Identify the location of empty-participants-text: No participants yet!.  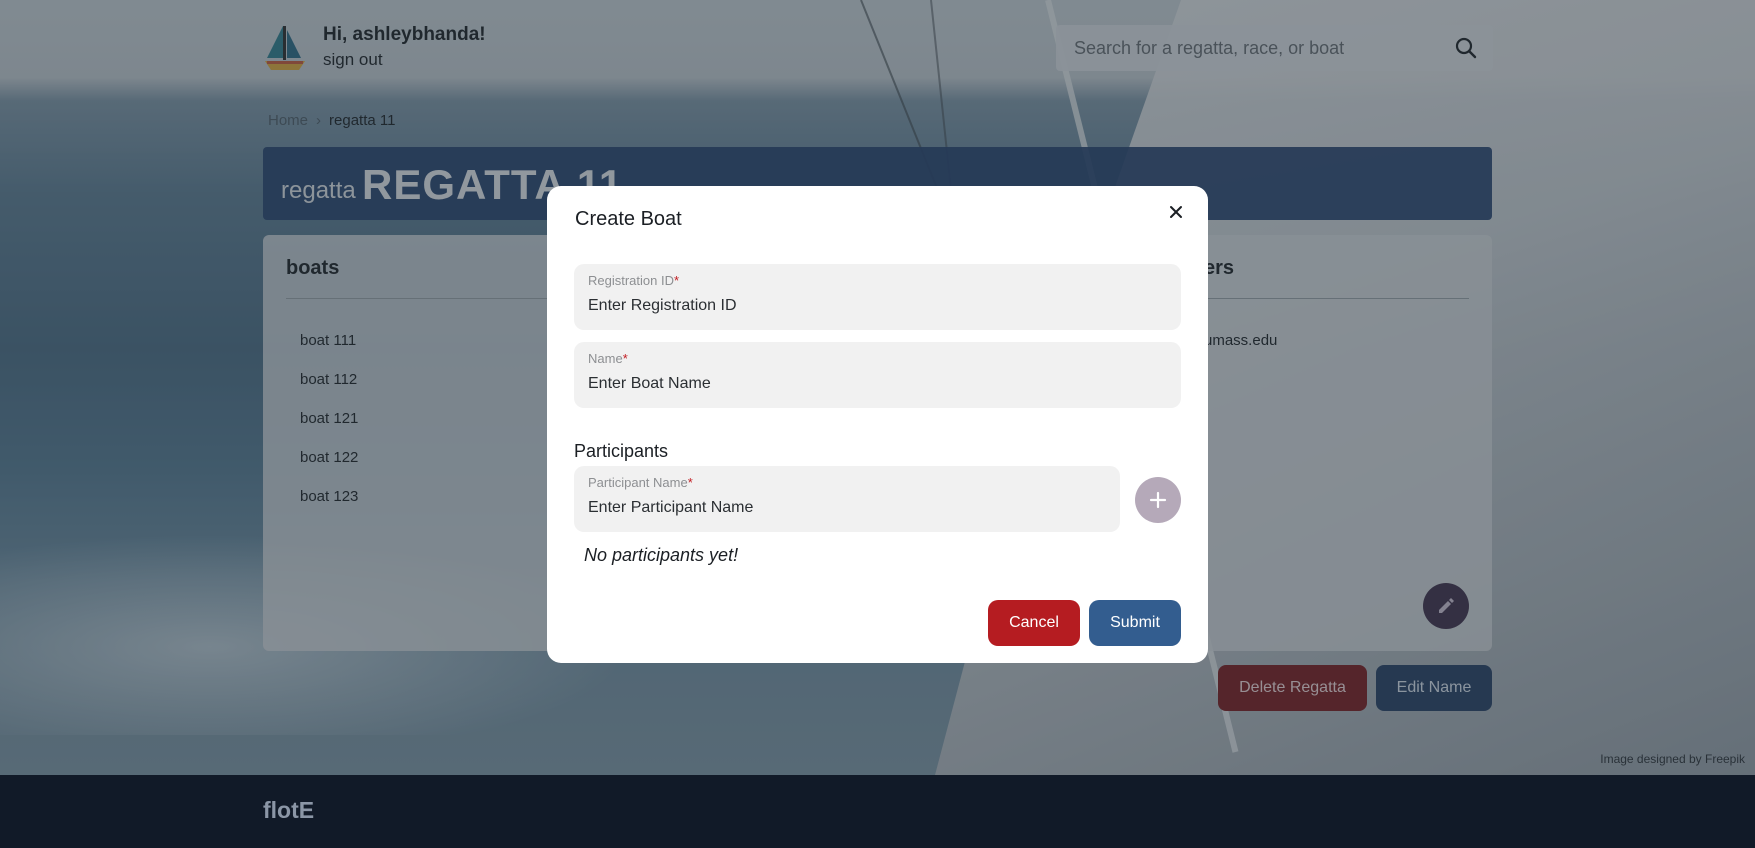
(661, 555).